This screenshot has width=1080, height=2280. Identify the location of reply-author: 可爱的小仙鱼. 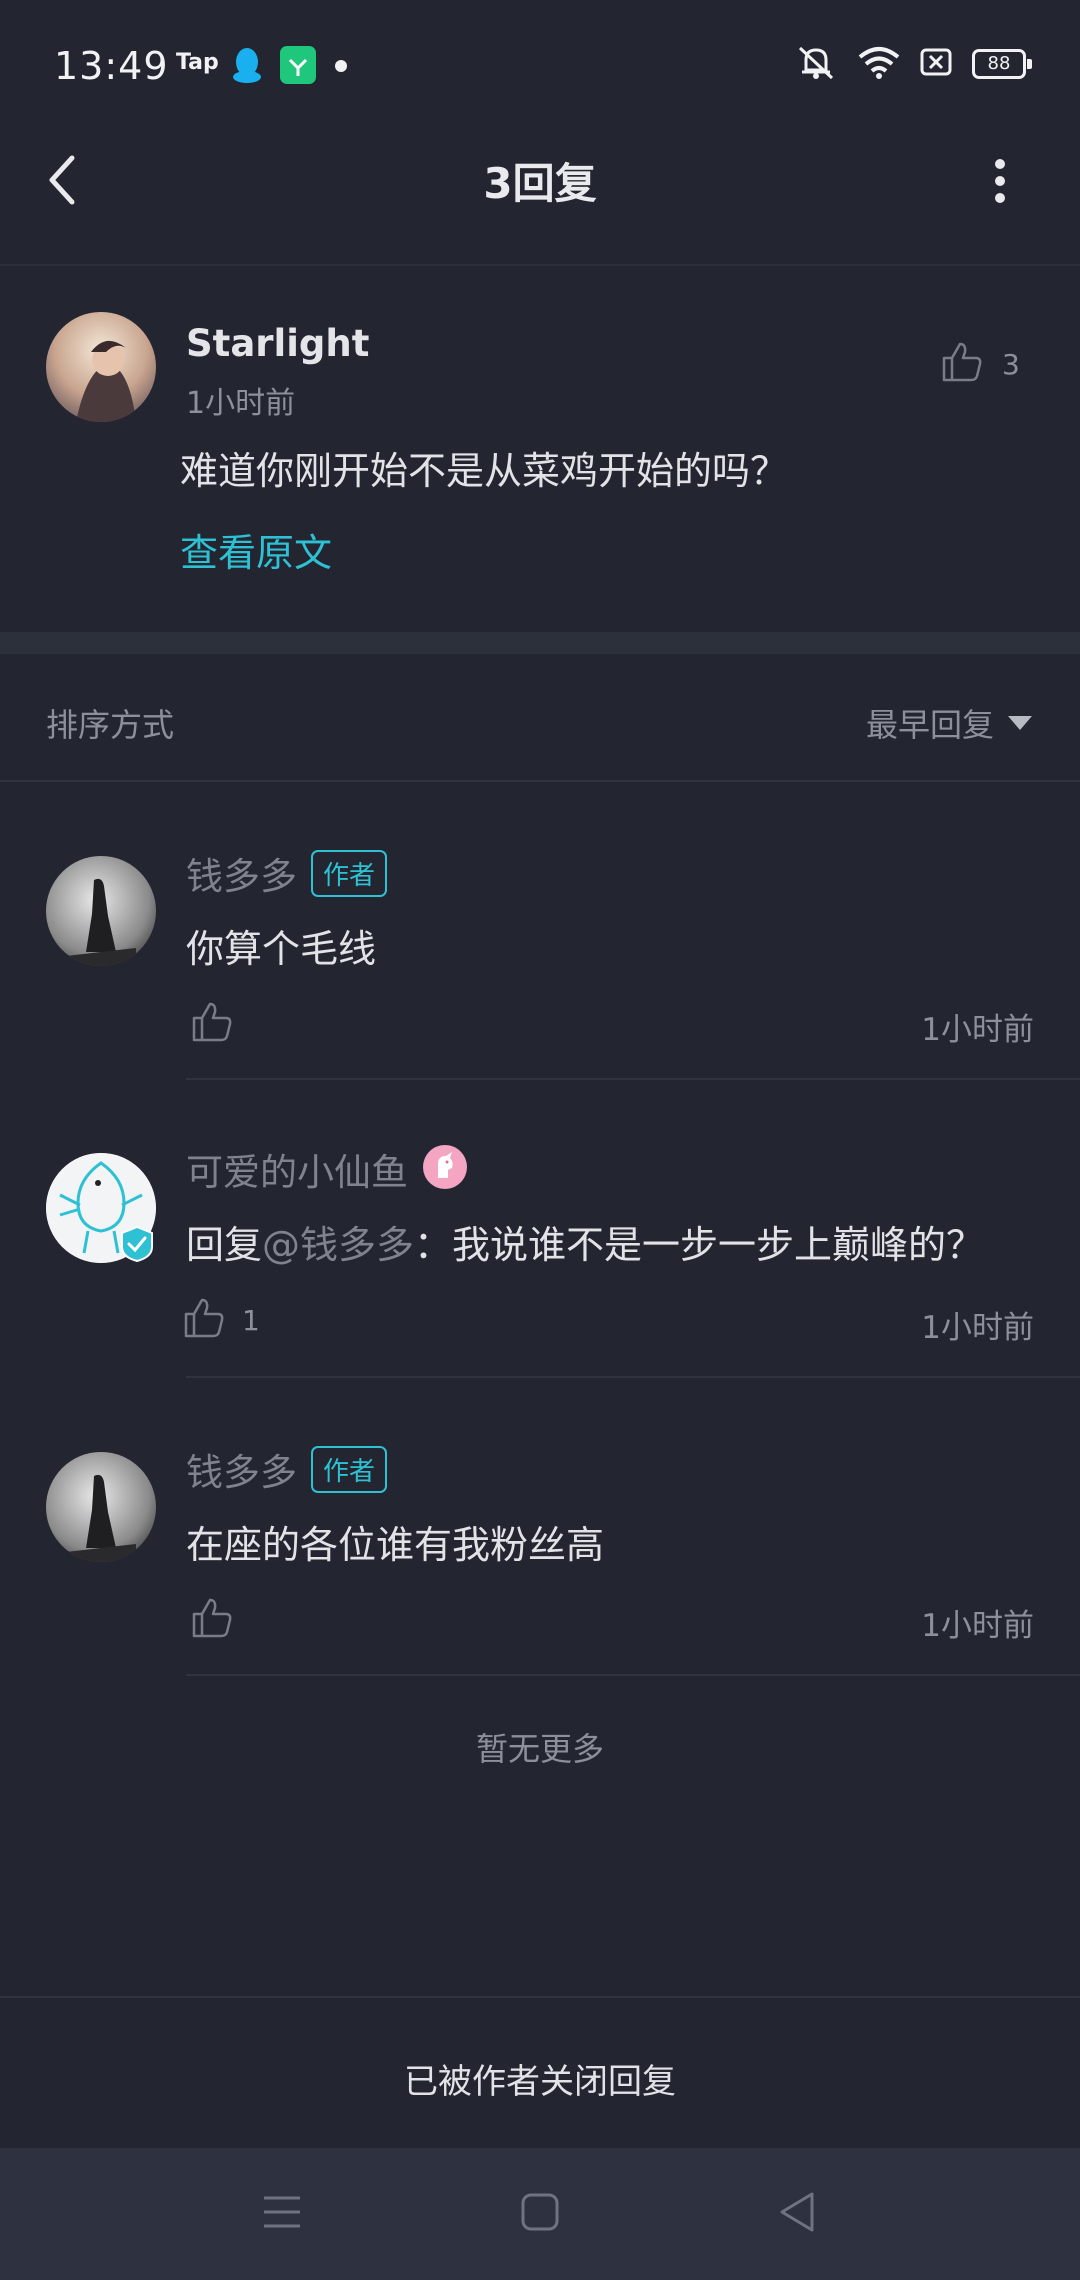
(297, 1169).